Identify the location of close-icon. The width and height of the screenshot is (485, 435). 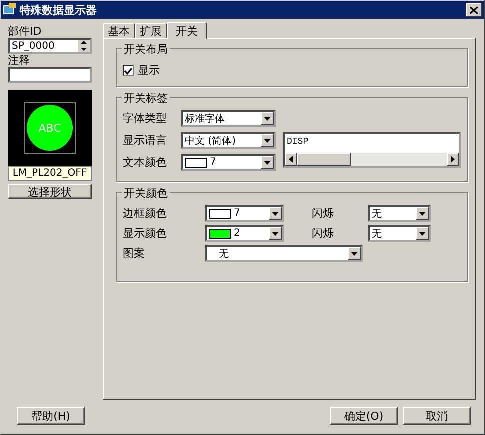
(474, 10).